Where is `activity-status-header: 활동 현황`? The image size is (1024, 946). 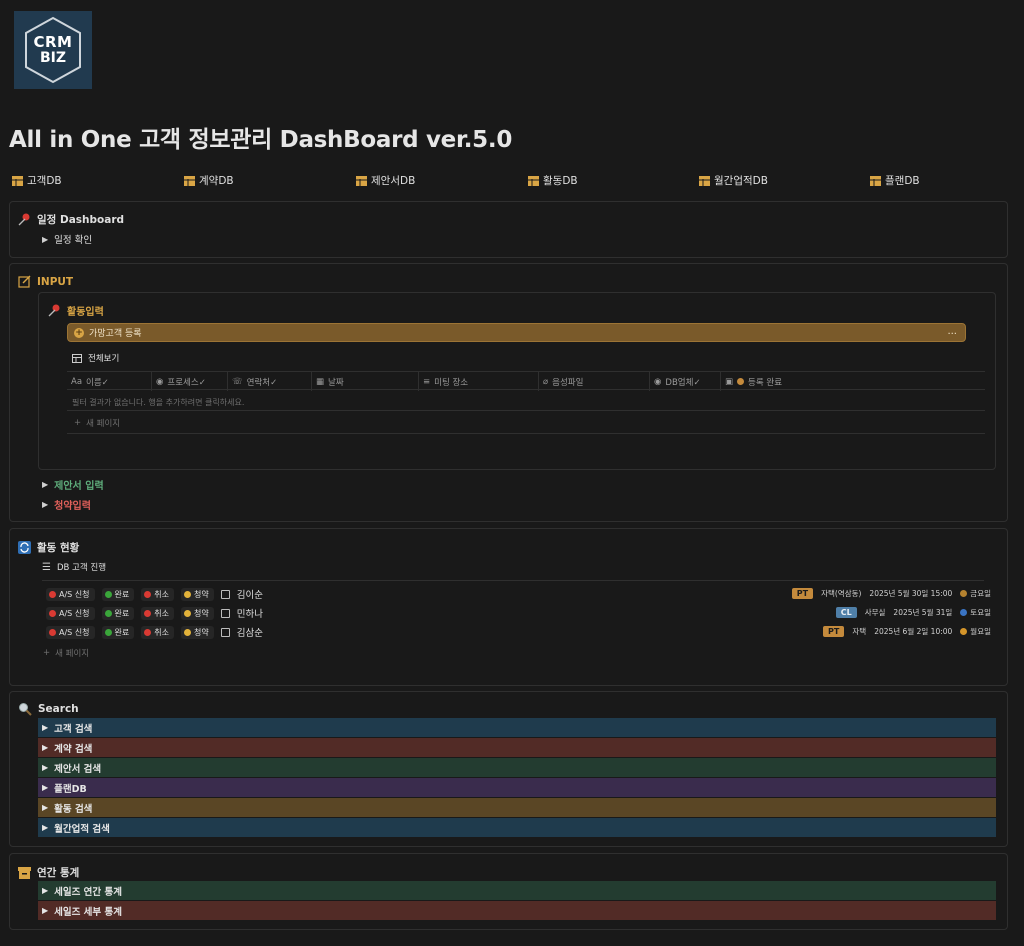
activity-status-header: 활동 현황 is located at coordinates (48, 547).